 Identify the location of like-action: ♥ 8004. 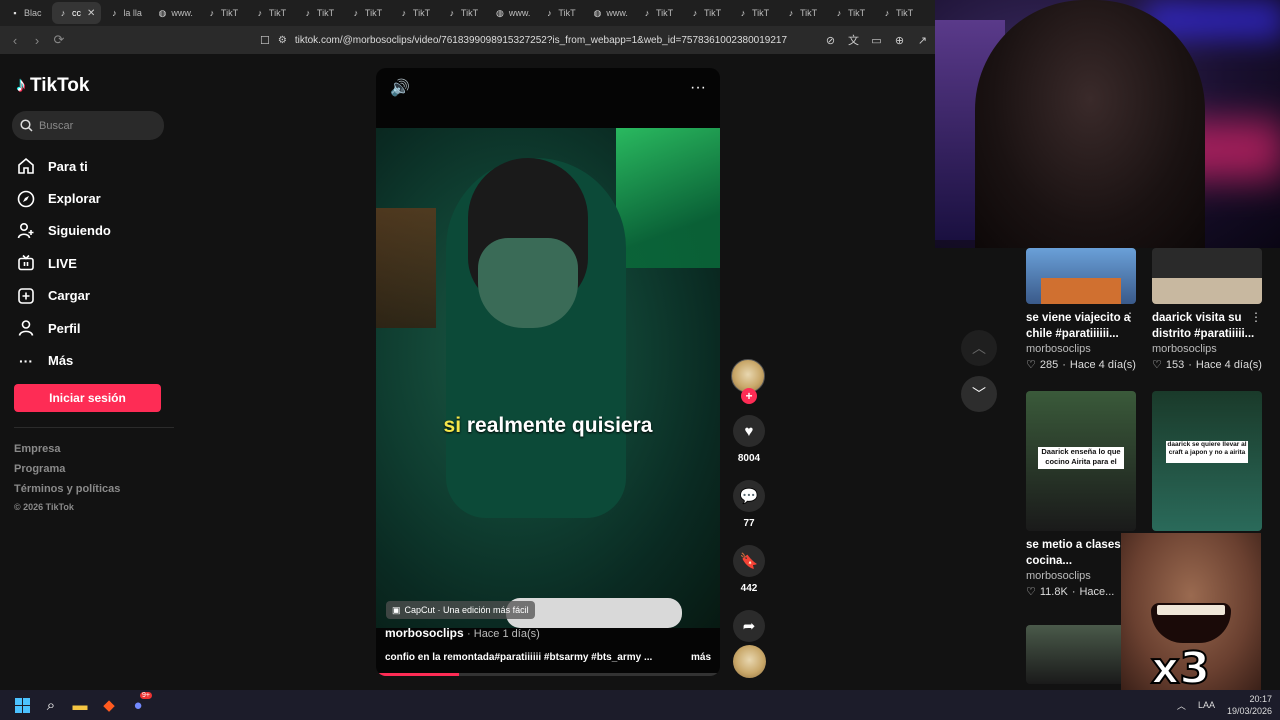
(749, 439).